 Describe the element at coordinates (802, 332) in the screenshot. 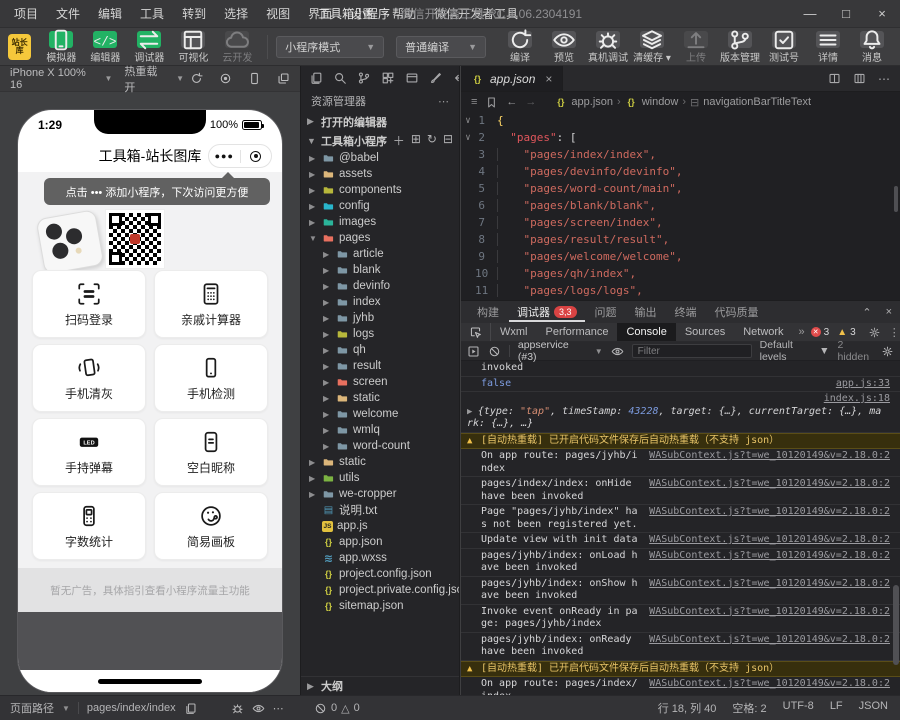

I see `more-tabs-icon: »` at that location.